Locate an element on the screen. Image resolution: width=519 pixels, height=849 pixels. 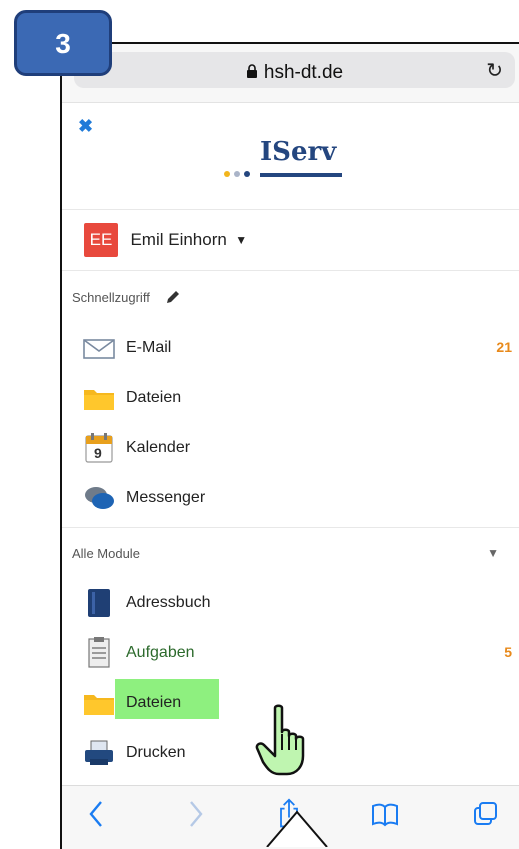
reload-icon: ↻ is located at coordinates (494, 70).